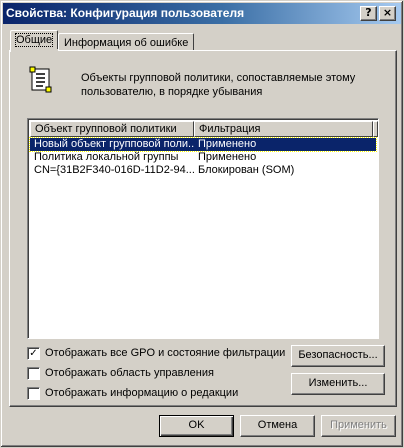  What do you see at coordinates (283, 129) in the screenshot?
I see `column-filtering: Фильтрация` at bounding box center [283, 129].